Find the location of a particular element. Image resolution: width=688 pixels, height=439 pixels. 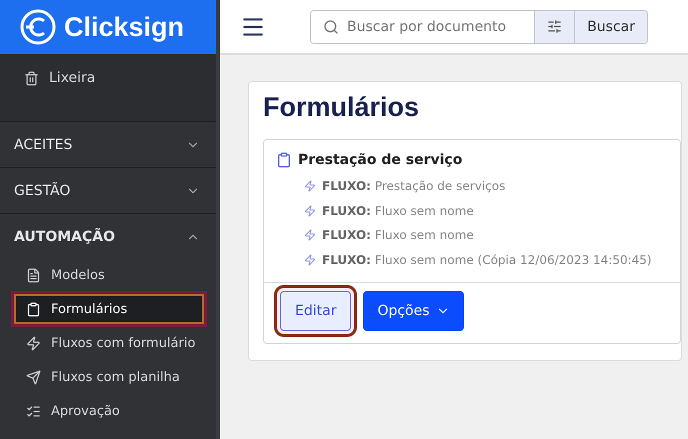

filter-icon is located at coordinates (554, 26).